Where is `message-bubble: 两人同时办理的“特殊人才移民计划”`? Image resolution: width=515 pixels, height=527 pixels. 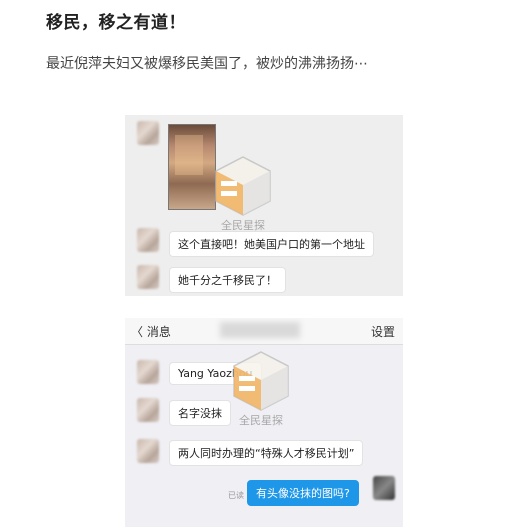
message-bubble: 两人同时办理的“特殊人才移民计划” is located at coordinates (266, 453).